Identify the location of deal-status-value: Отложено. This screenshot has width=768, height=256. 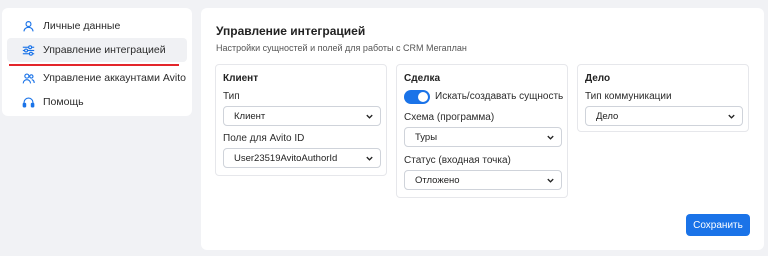
(437, 180).